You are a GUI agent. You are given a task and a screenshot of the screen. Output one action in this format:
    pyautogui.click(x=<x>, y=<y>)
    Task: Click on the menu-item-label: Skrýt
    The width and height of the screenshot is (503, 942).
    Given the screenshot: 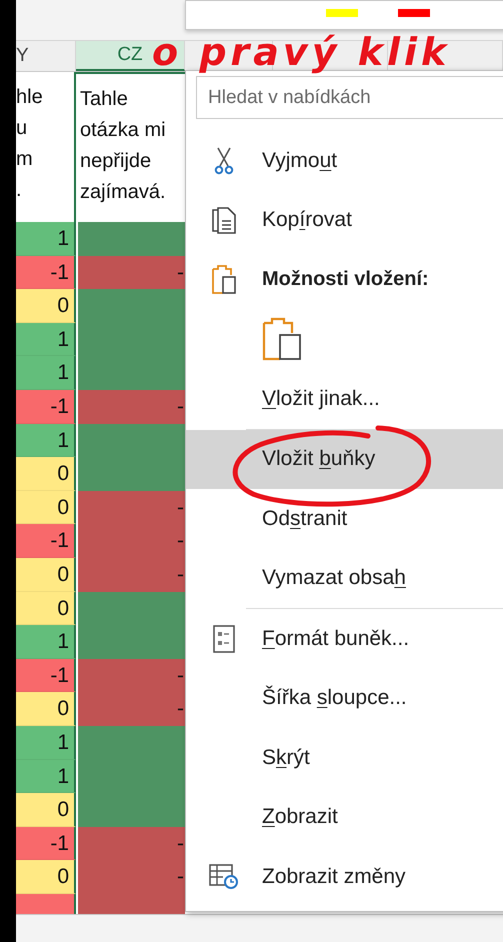 What is the action you would take?
    pyautogui.click(x=286, y=758)
    